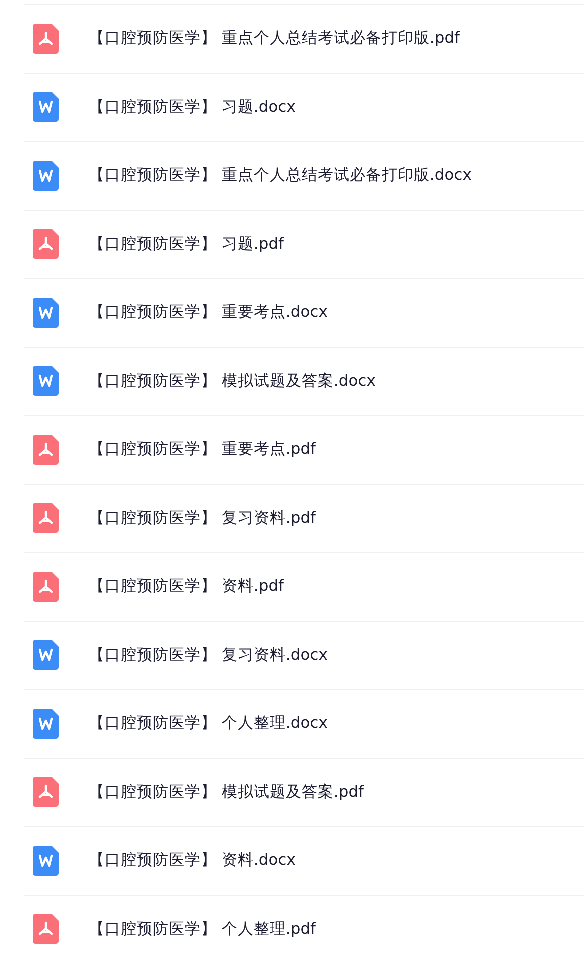  What do you see at coordinates (186, 587) in the screenshot?
I see `file-name: 【口腔预防医学】 资料.pdf` at bounding box center [186, 587].